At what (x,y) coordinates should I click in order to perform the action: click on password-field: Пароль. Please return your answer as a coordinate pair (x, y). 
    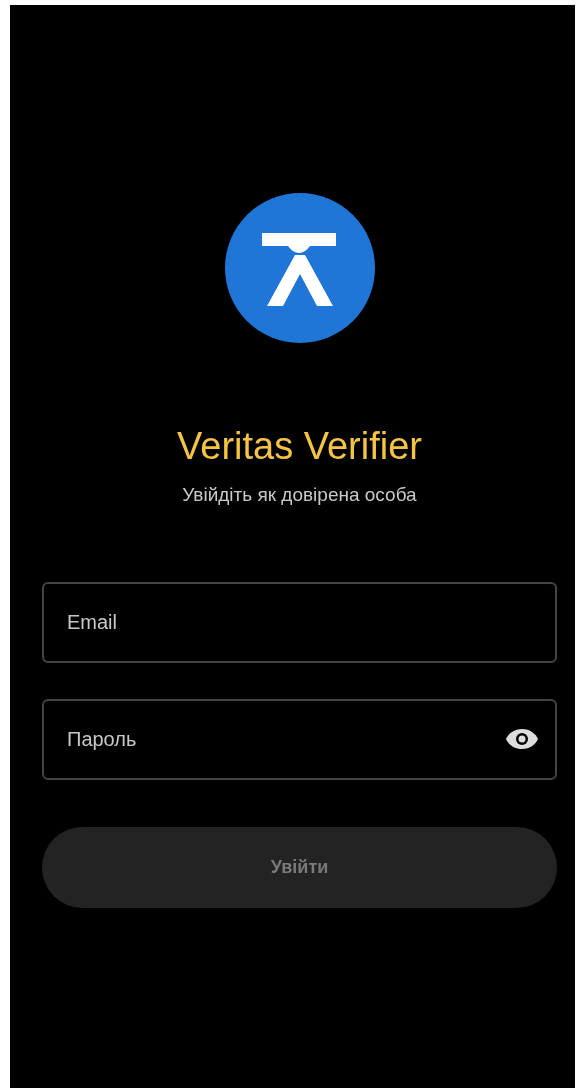
    Looking at the image, I should click on (299, 739).